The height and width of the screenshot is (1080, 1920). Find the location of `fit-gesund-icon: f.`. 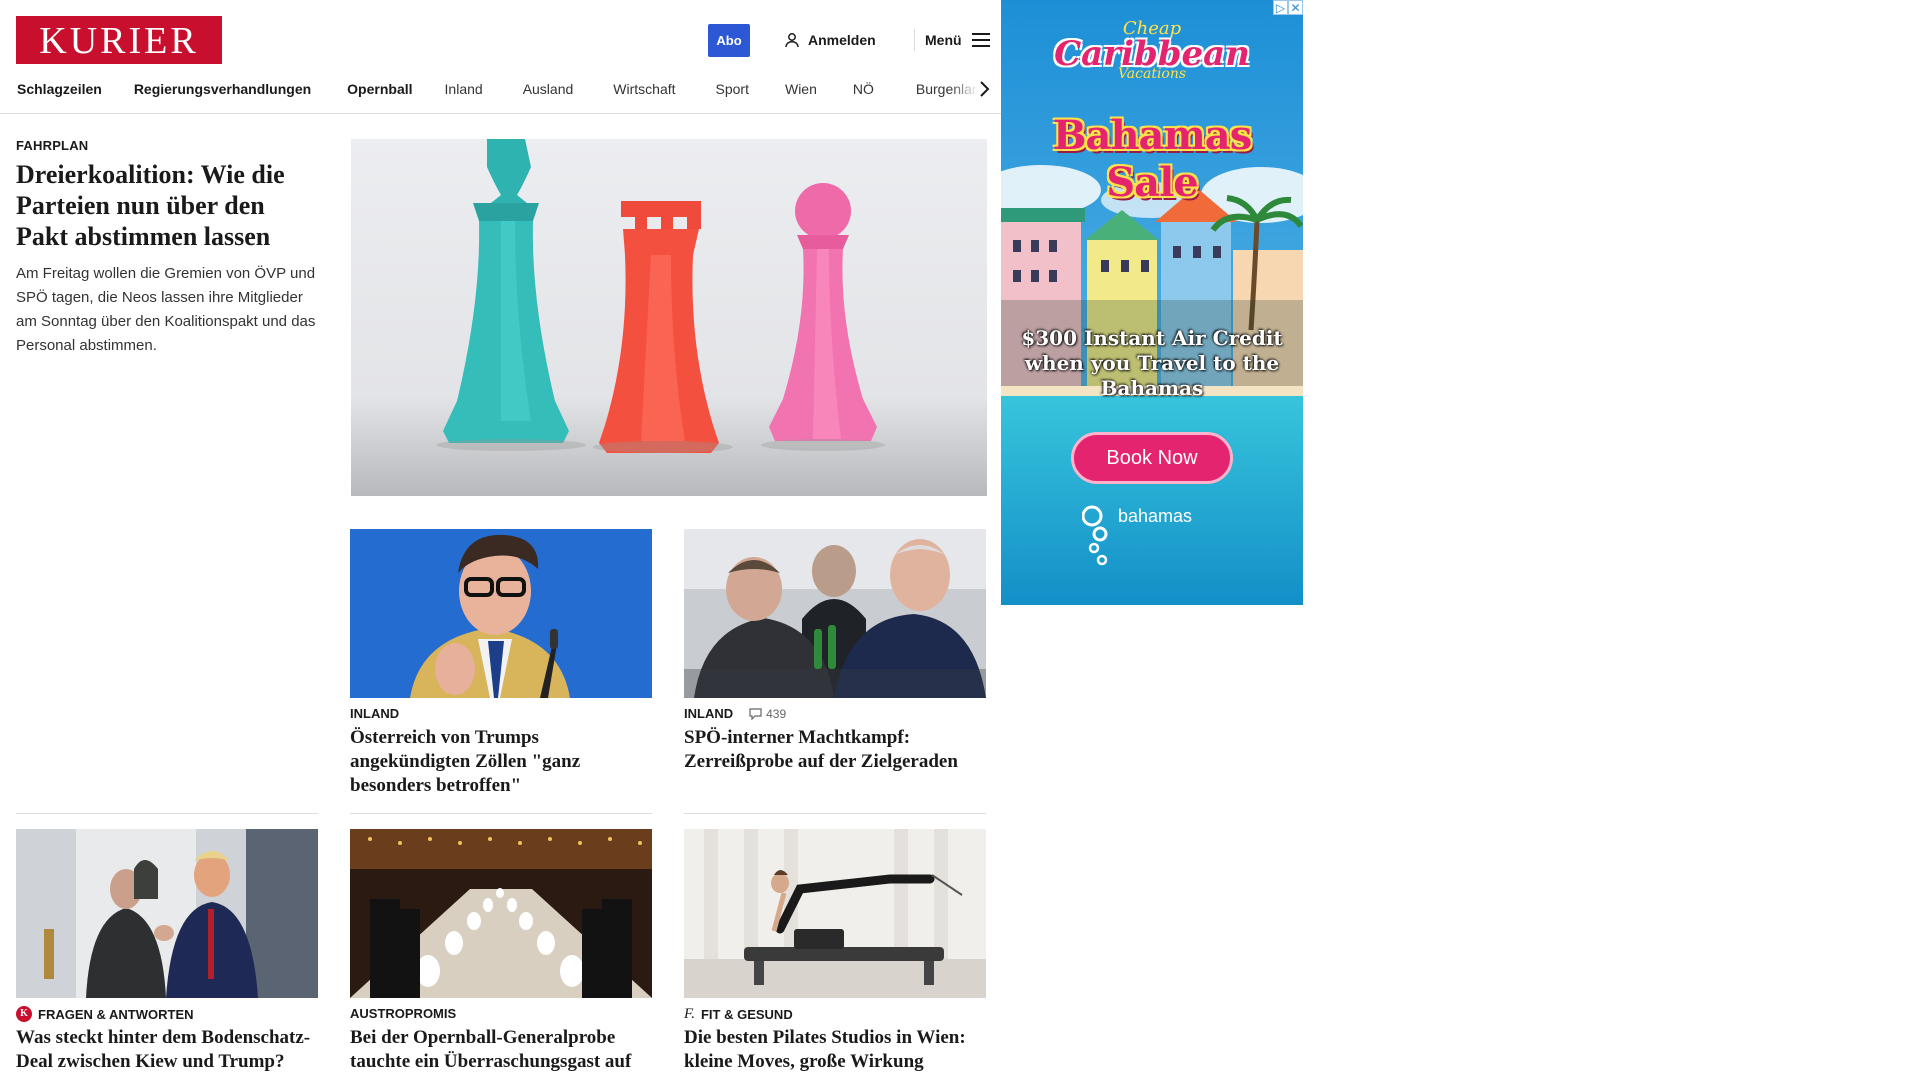

fit-gesund-icon: f. is located at coordinates (689, 1014).